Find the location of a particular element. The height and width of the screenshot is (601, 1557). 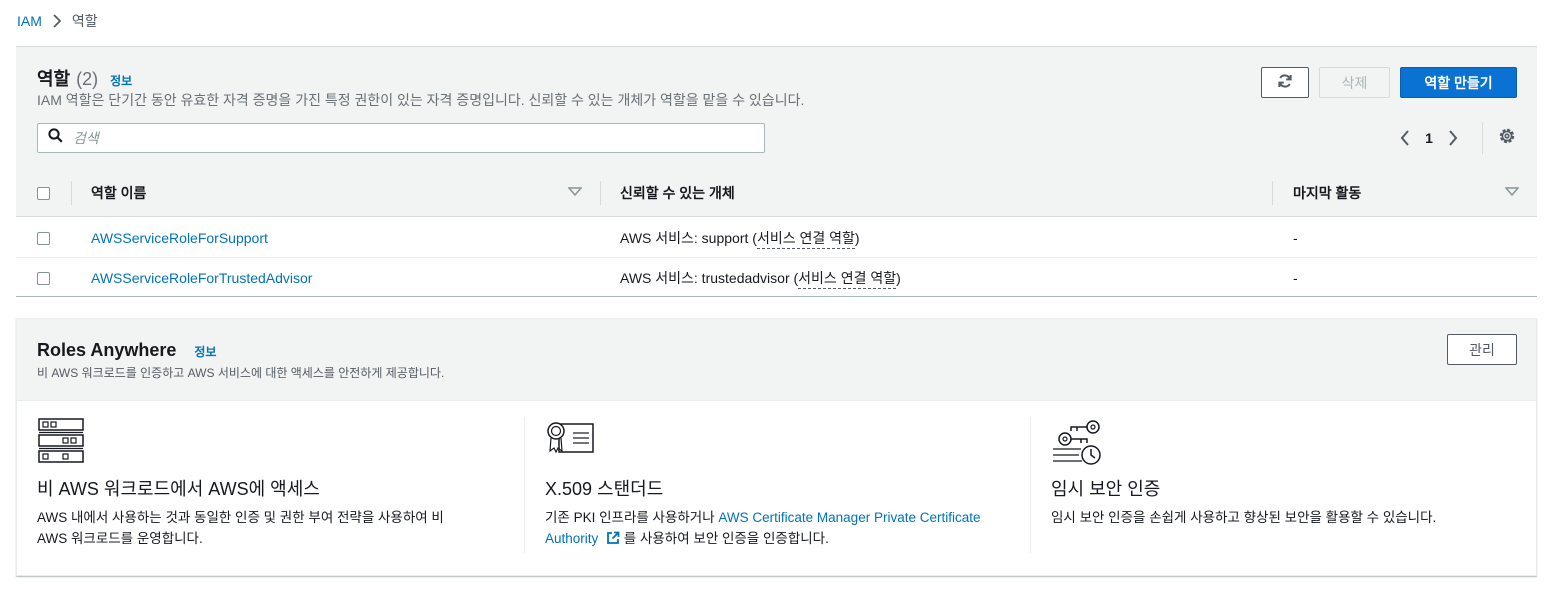

gear-icon is located at coordinates (1507, 138).